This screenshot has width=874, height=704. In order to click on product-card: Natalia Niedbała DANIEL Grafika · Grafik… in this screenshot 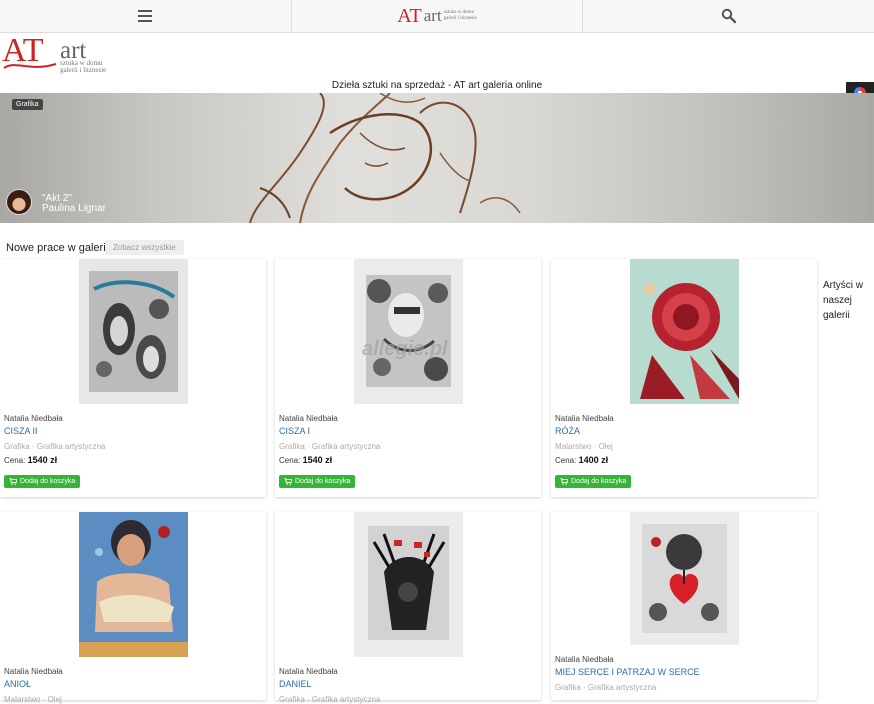, I will do `click(408, 608)`.